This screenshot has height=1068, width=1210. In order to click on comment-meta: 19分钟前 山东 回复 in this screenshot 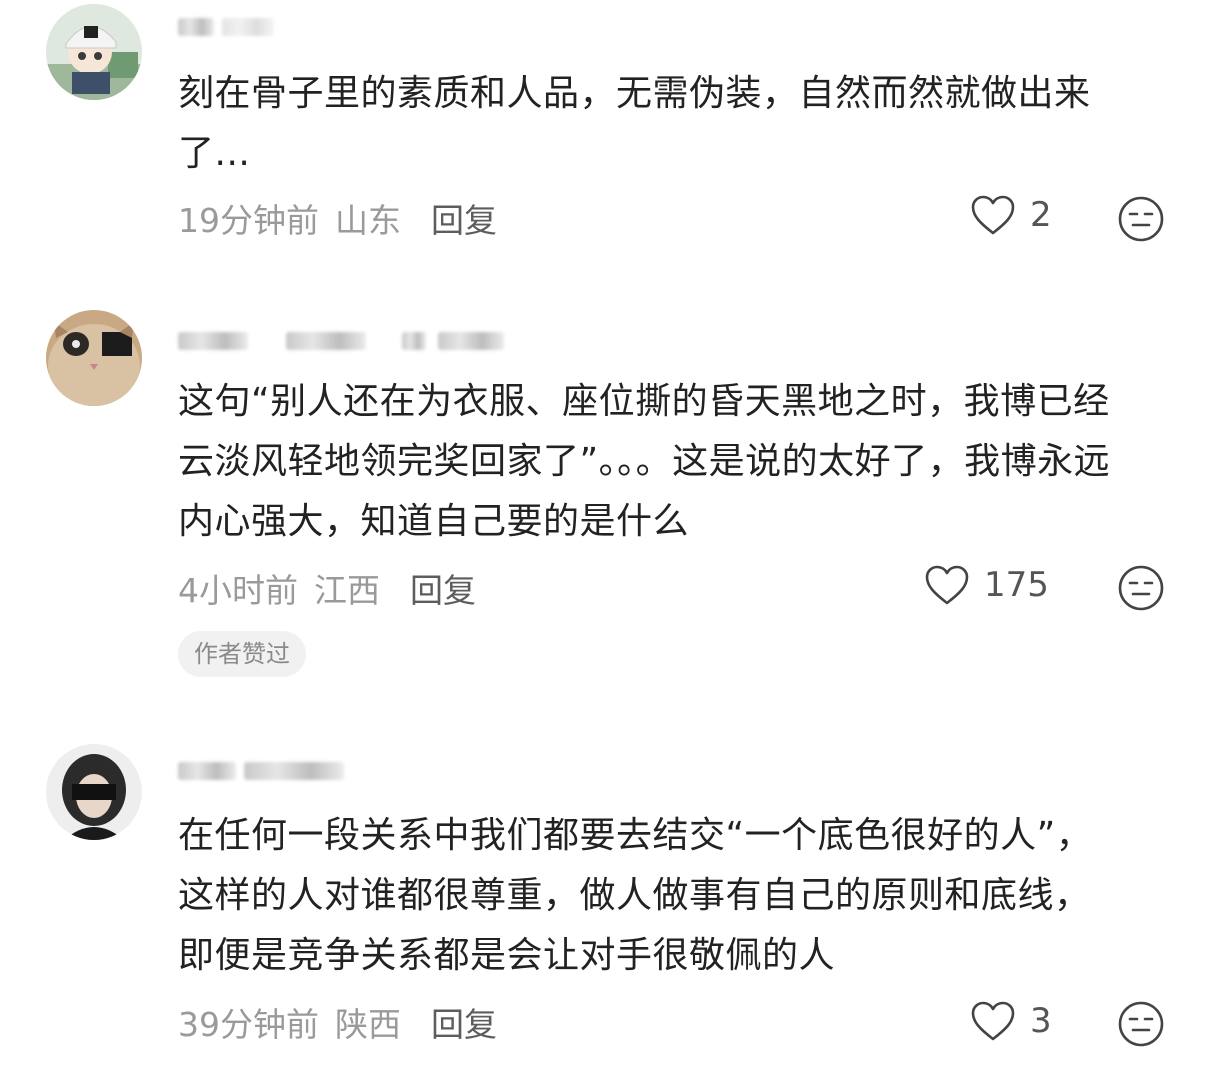, I will do `click(337, 218)`.